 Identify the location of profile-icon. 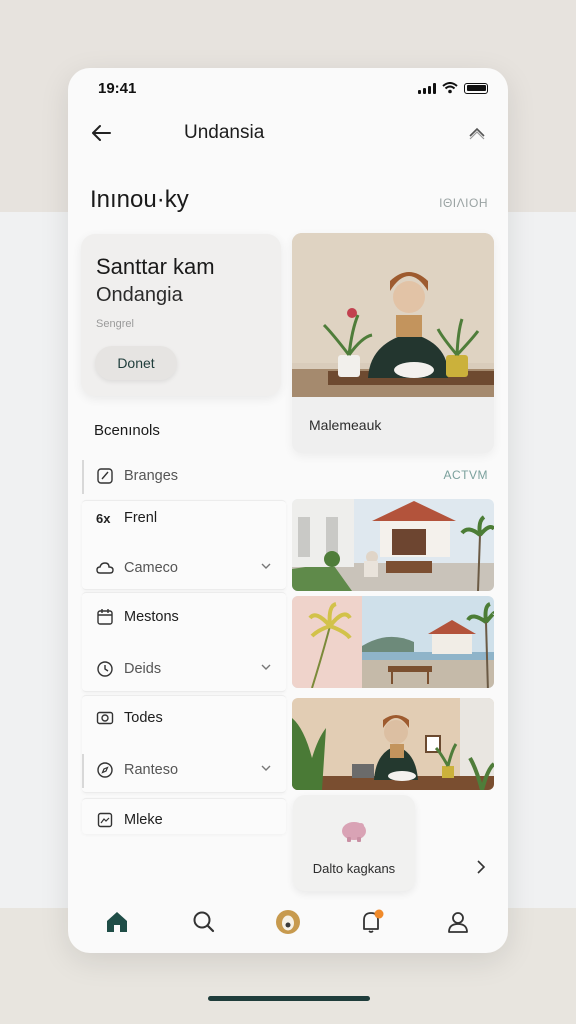
(458, 922).